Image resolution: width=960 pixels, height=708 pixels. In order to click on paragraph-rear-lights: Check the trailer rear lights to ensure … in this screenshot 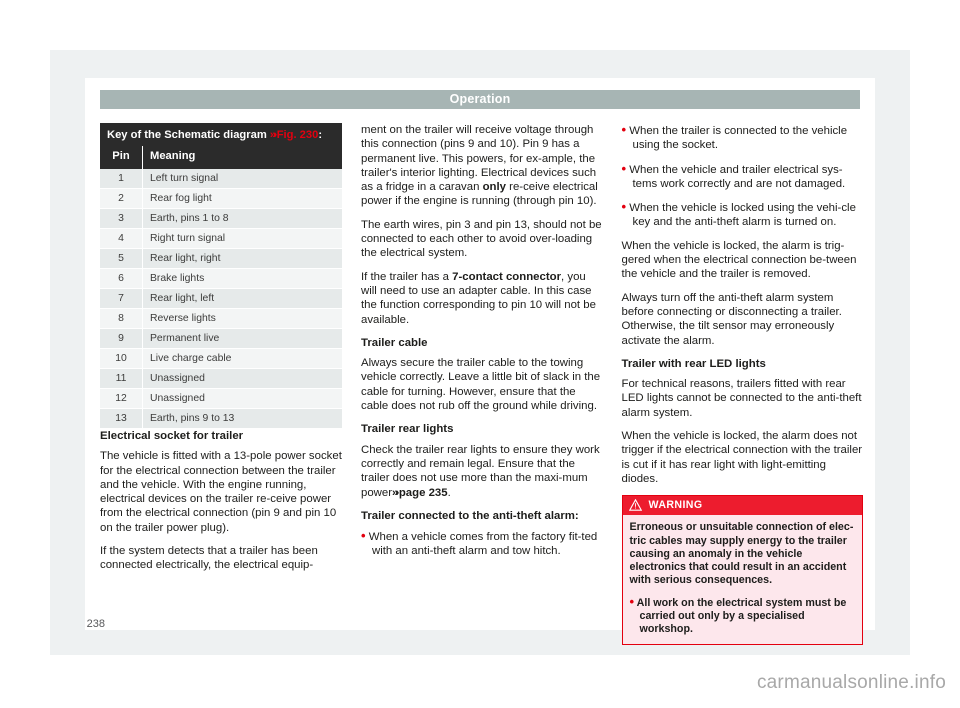, I will do `click(482, 471)`.